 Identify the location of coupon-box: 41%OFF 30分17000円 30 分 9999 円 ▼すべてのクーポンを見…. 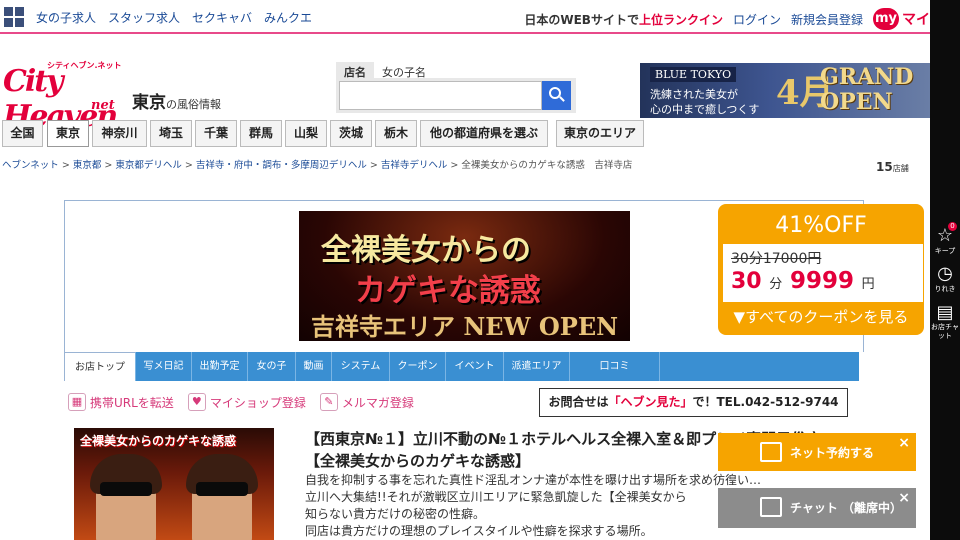
(821, 269).